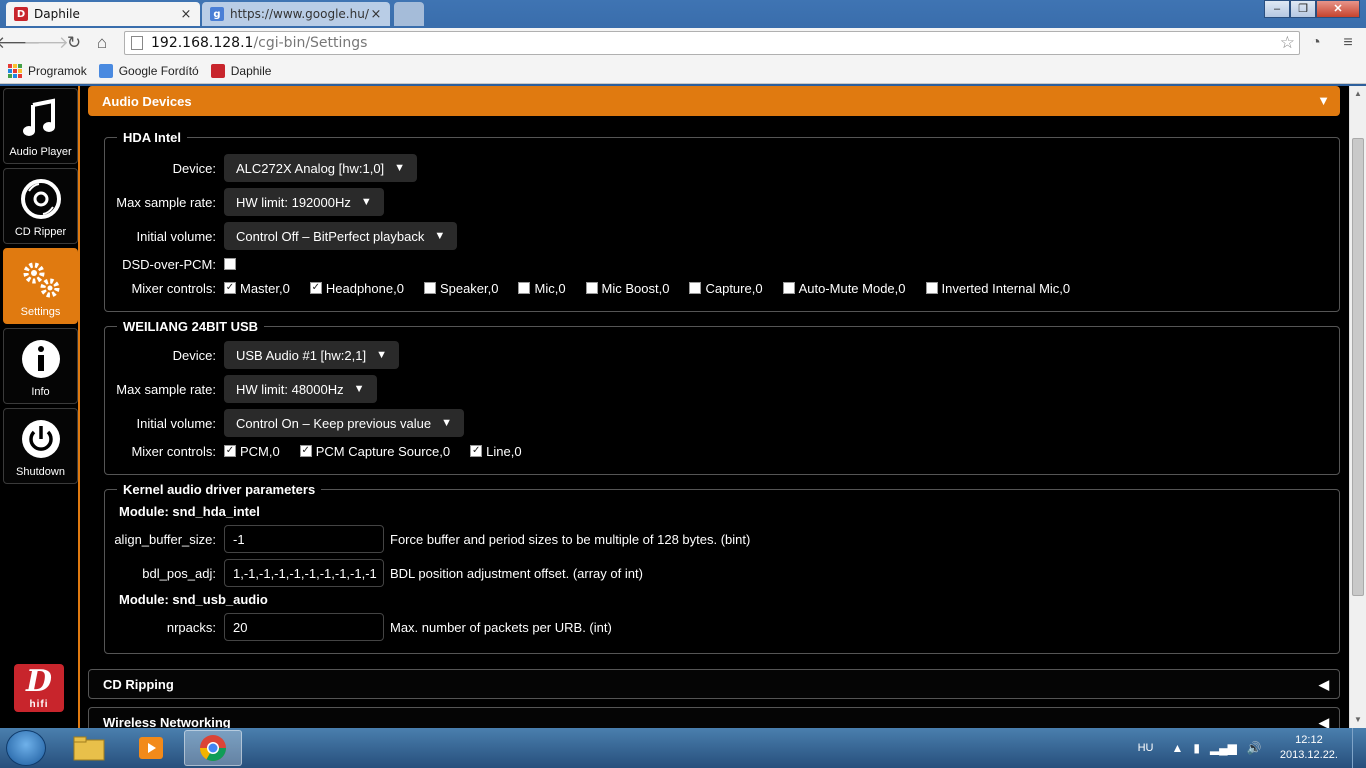 Image resolution: width=1366 pixels, height=768 pixels. I want to click on logo-letter: D, so click(38, 681).